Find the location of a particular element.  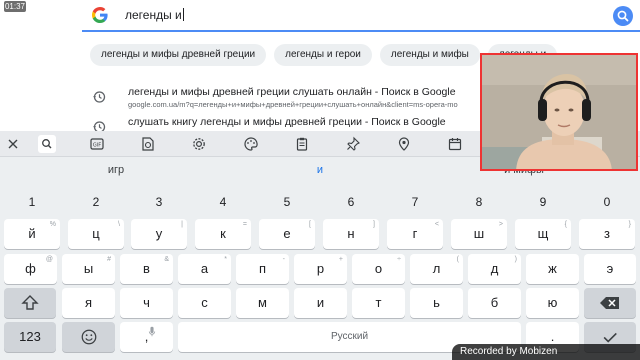

search-button is located at coordinates (623, 16).